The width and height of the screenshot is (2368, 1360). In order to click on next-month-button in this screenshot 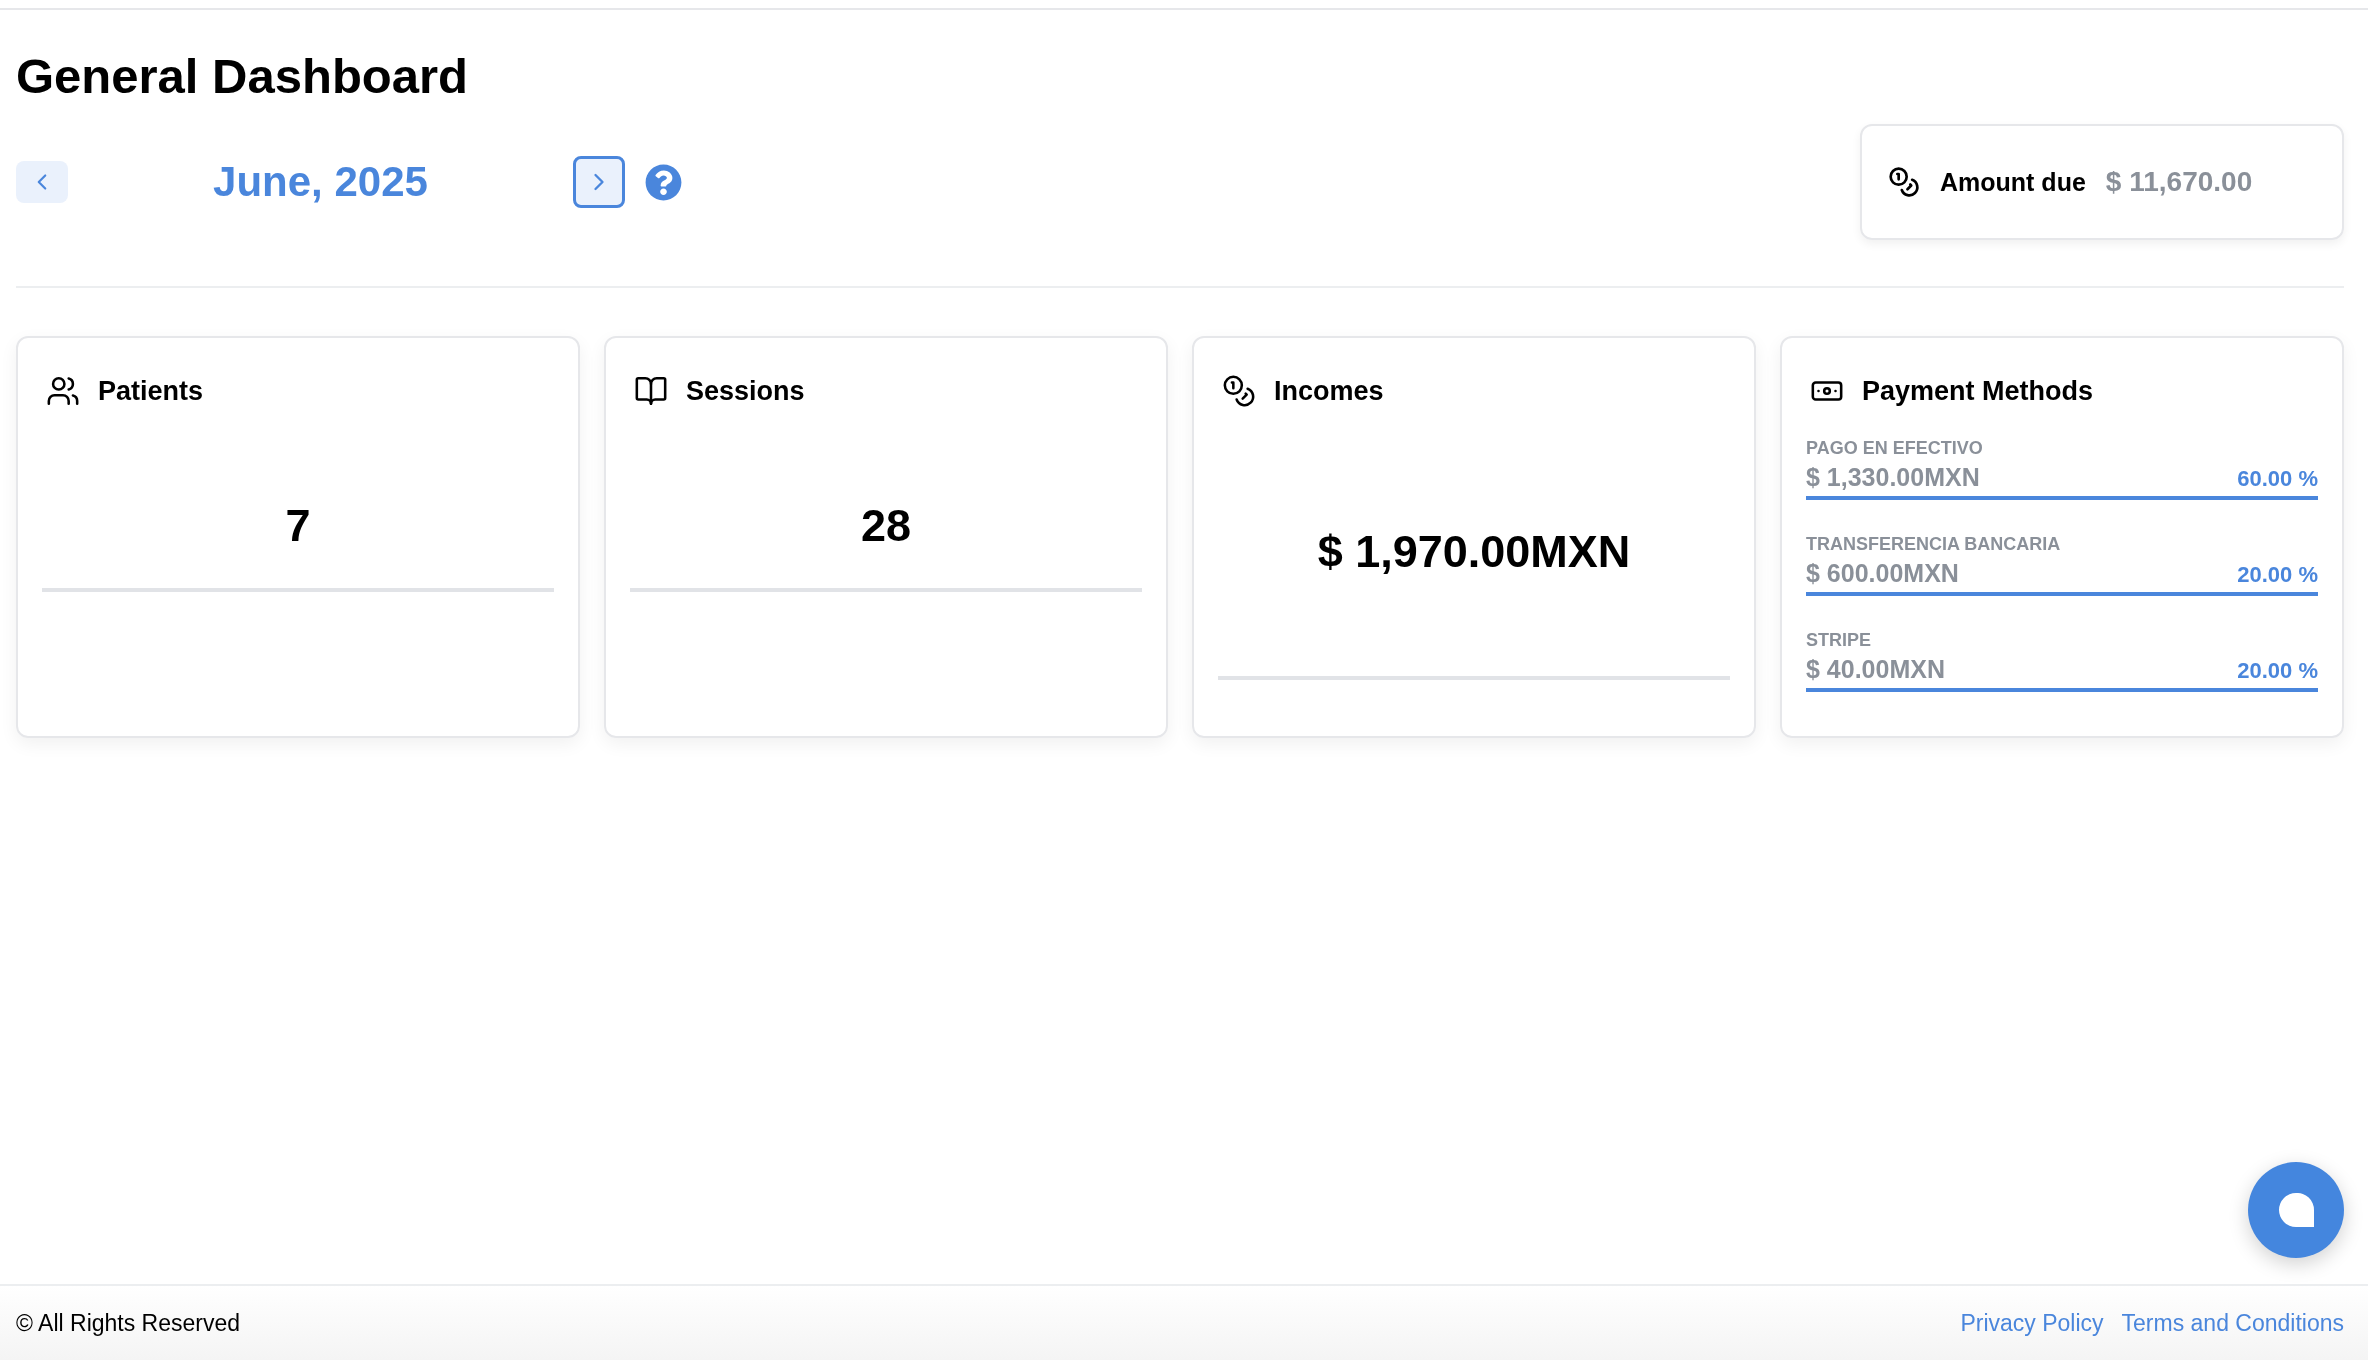, I will do `click(599, 182)`.